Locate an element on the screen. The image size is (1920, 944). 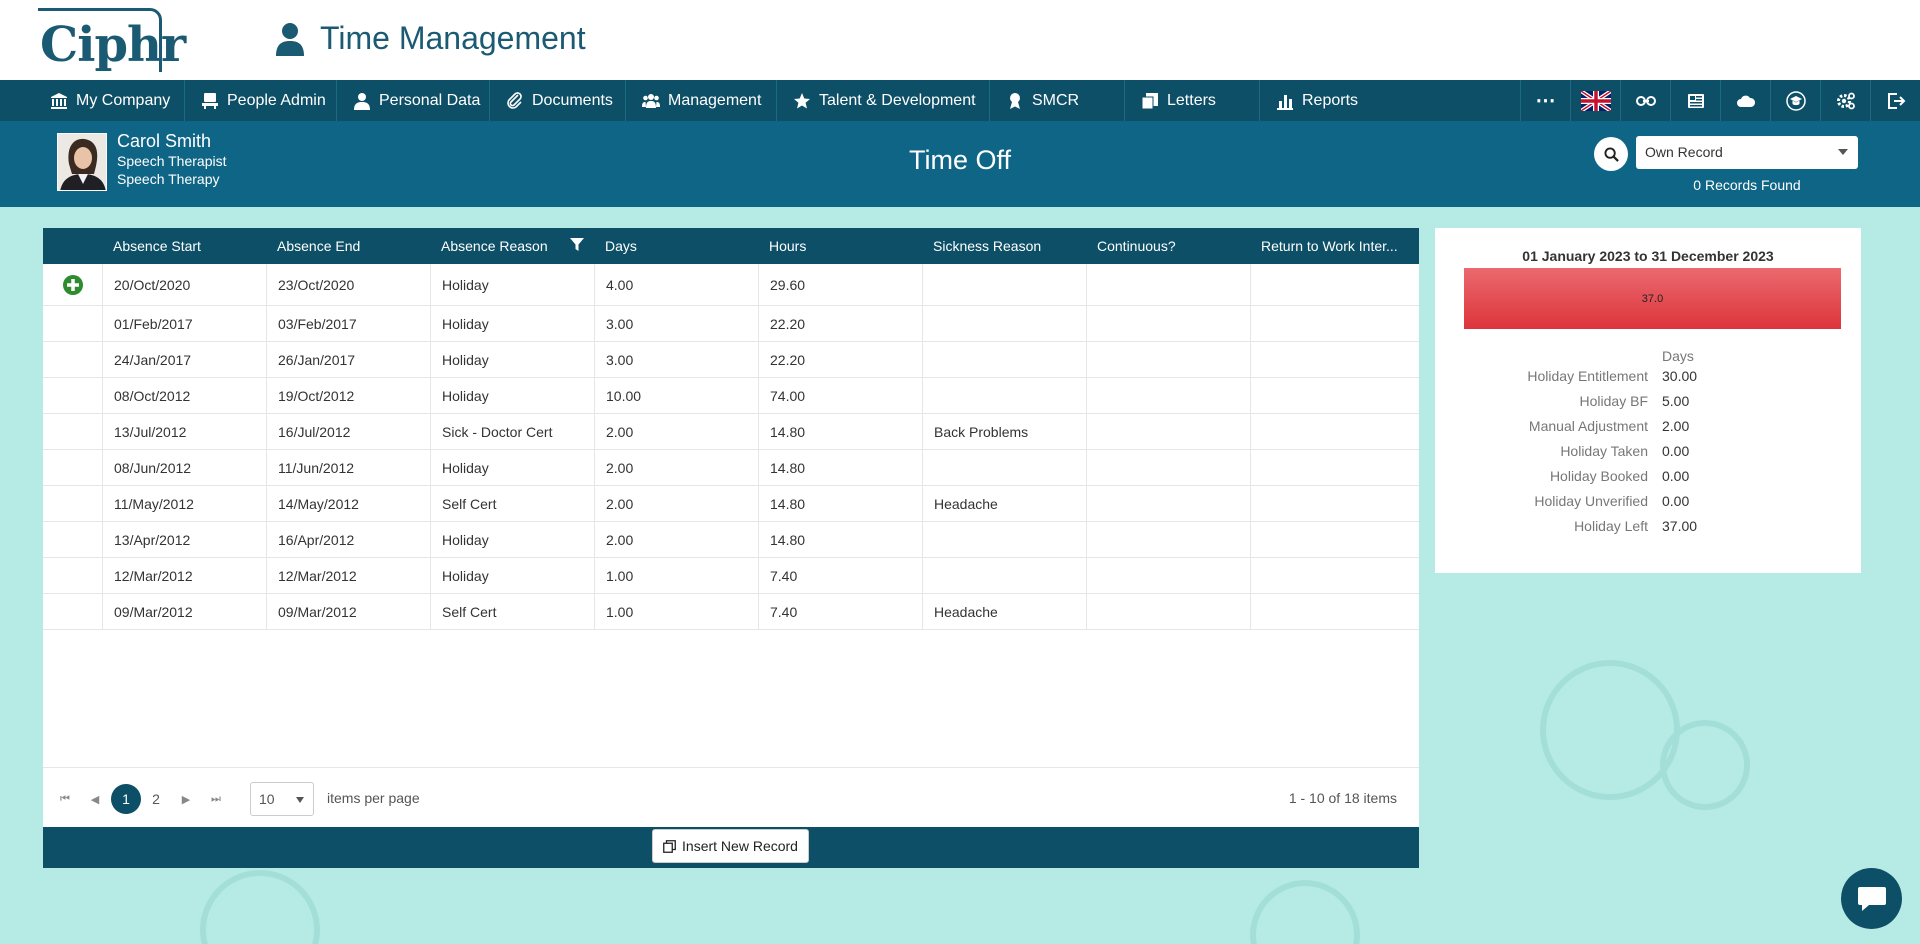
link-icon is located at coordinates (1645, 100).